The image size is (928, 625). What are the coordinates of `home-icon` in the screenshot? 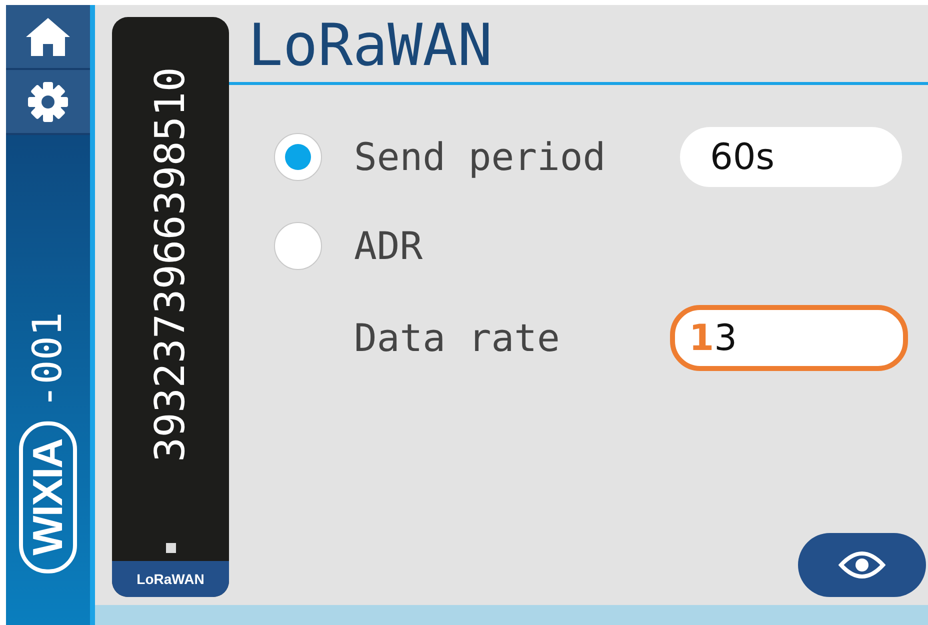 It's located at (48, 36).